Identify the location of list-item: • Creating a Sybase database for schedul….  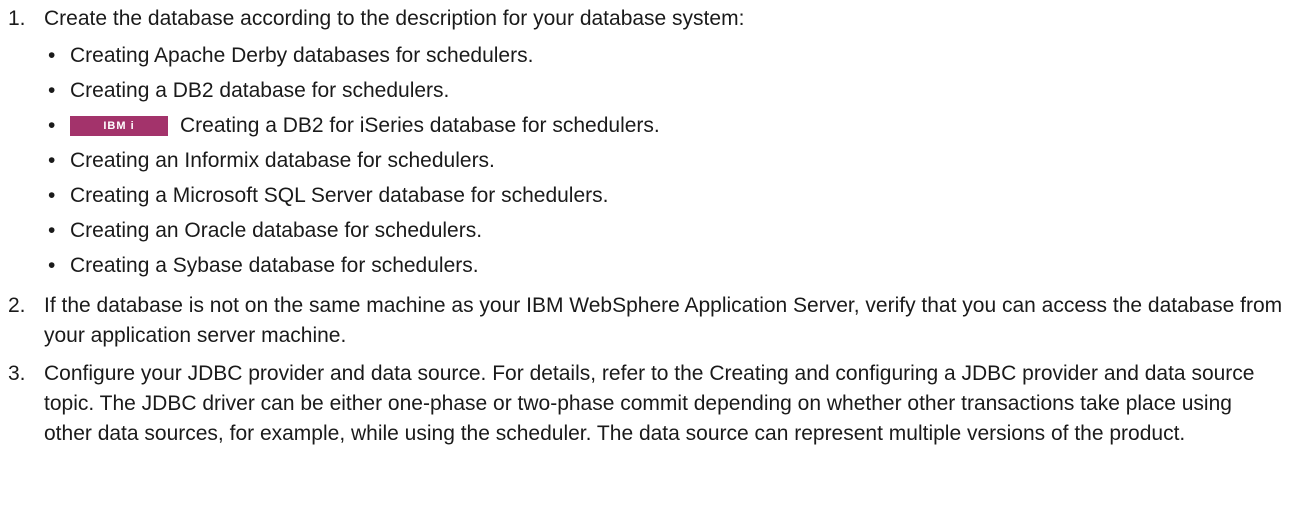
(664, 265).